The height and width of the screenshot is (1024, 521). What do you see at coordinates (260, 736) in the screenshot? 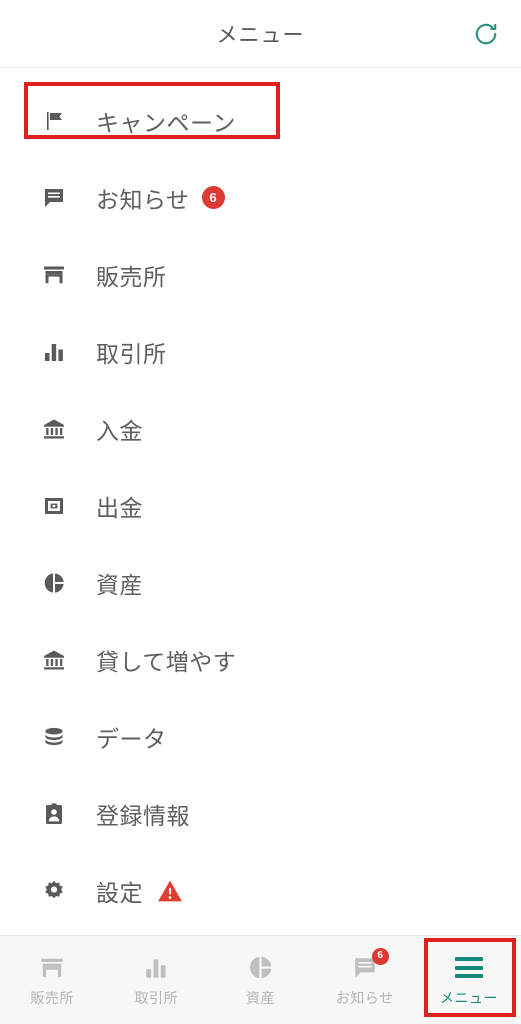
I see `menu-item-data: データ` at bounding box center [260, 736].